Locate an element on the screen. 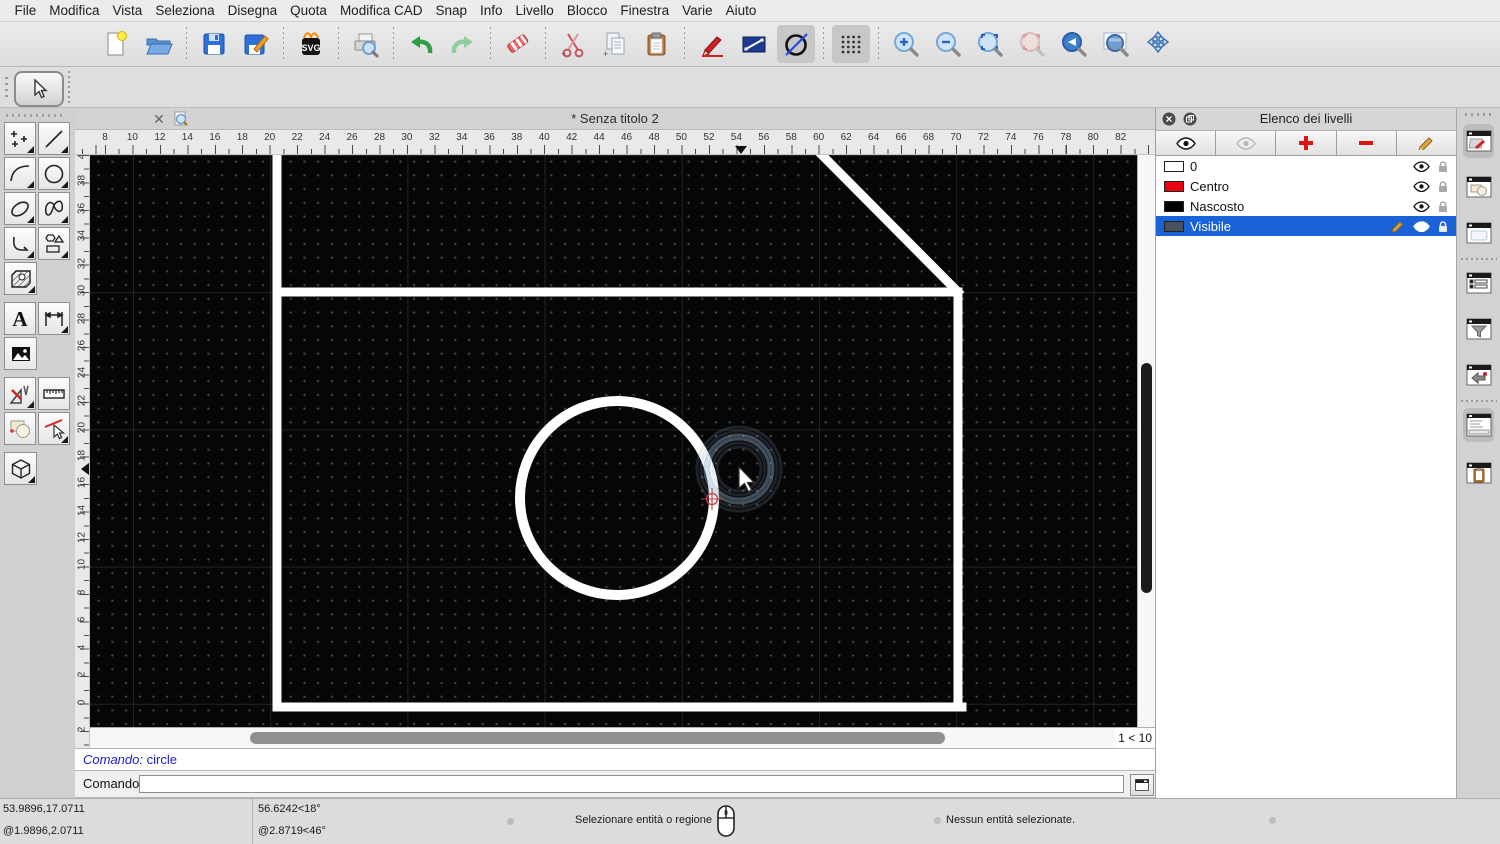 The width and height of the screenshot is (1500, 844). paste-button is located at coordinates (657, 44).